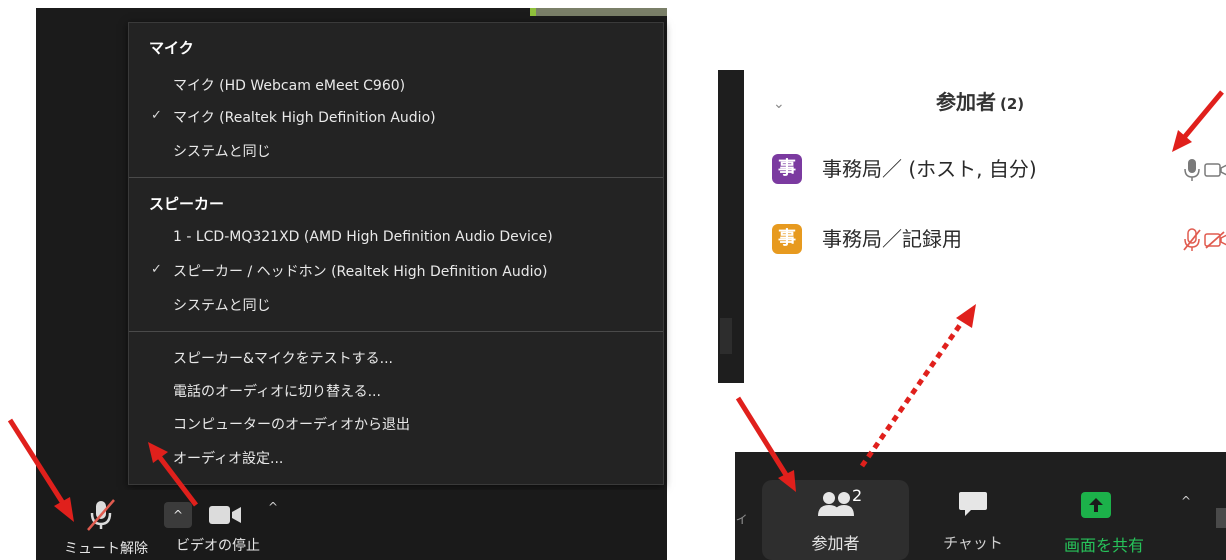 This screenshot has height=560, width=1226. Describe the element at coordinates (1186, 501) in the screenshot. I see `share-options-caret: ^` at that location.